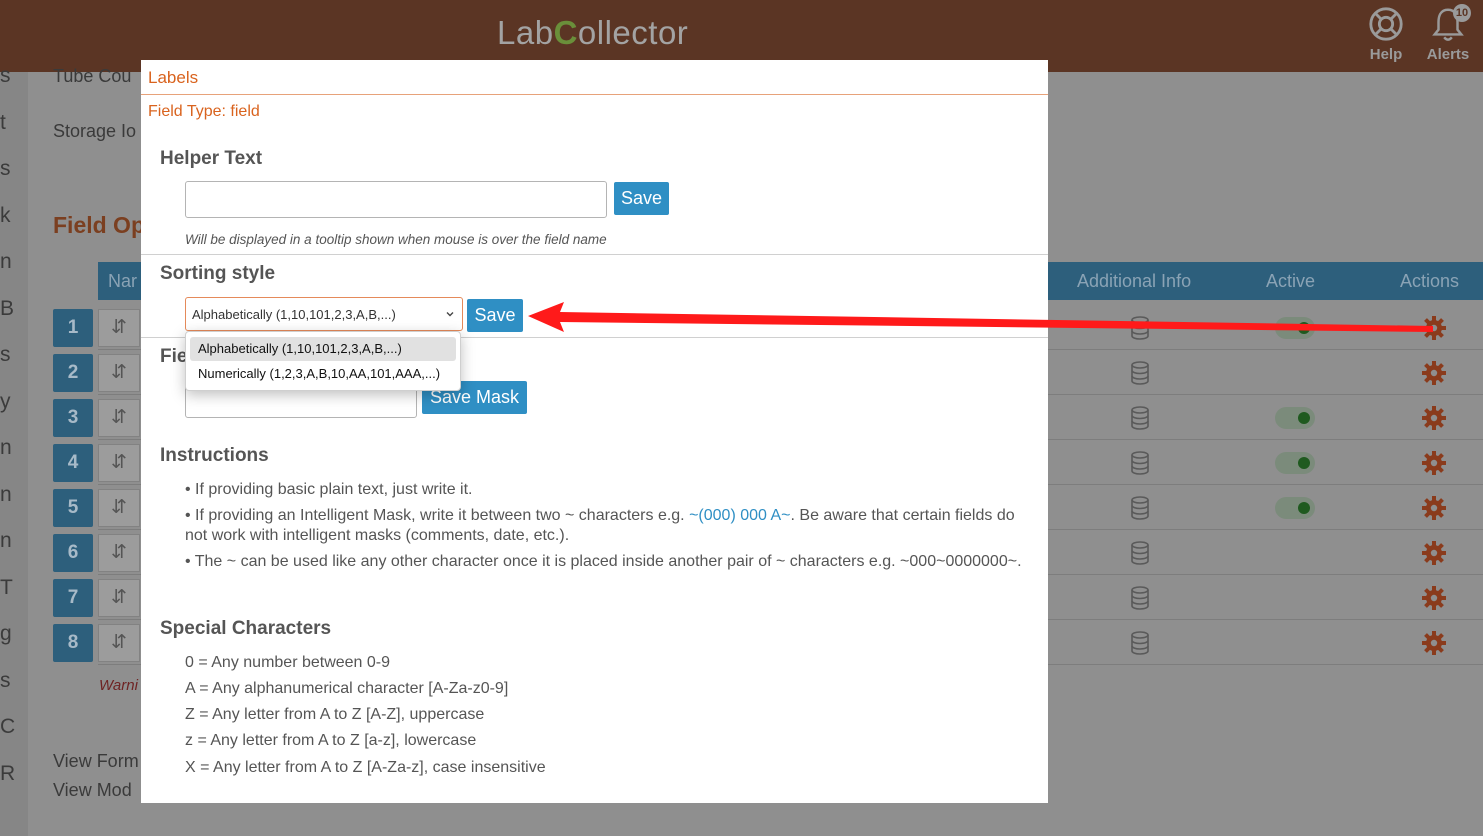  Describe the element at coordinates (246, 628) in the screenshot. I see `special-characters-title: Special Characters` at that location.